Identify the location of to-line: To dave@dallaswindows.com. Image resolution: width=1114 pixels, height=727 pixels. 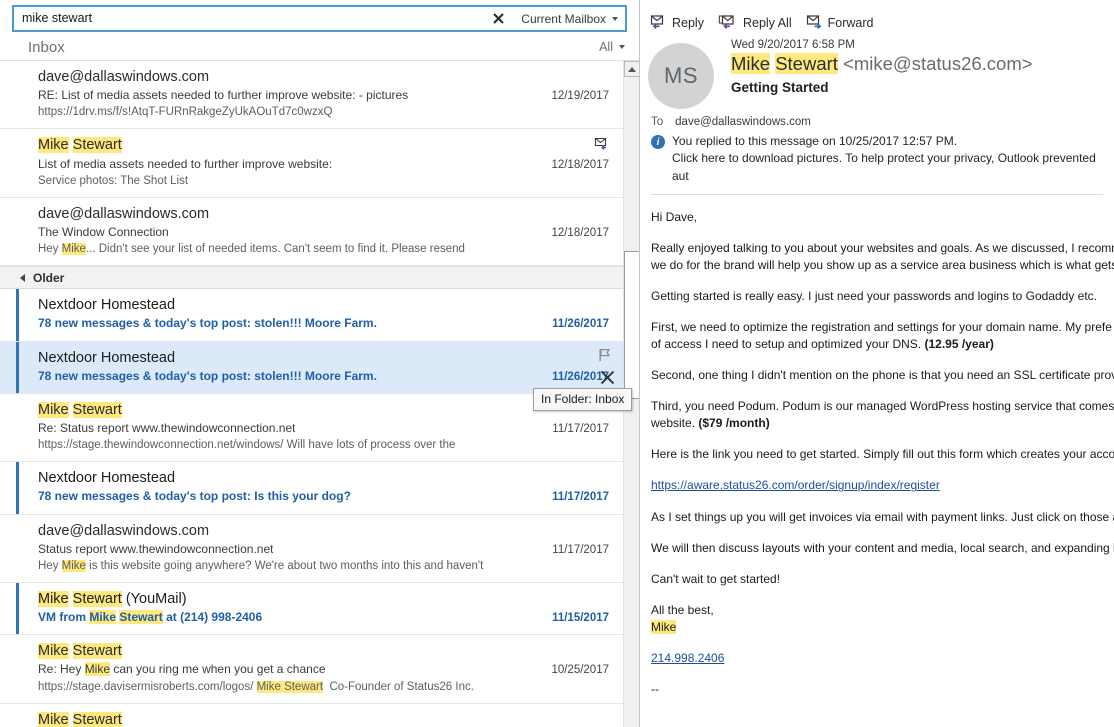
(877, 118).